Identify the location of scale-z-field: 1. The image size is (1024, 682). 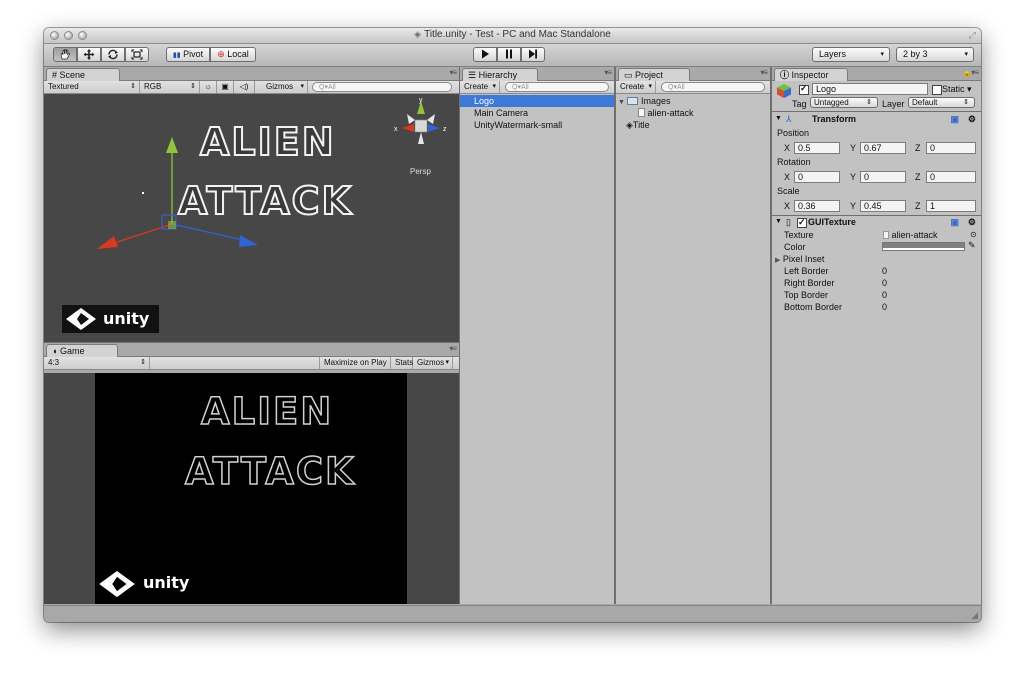
(951, 206).